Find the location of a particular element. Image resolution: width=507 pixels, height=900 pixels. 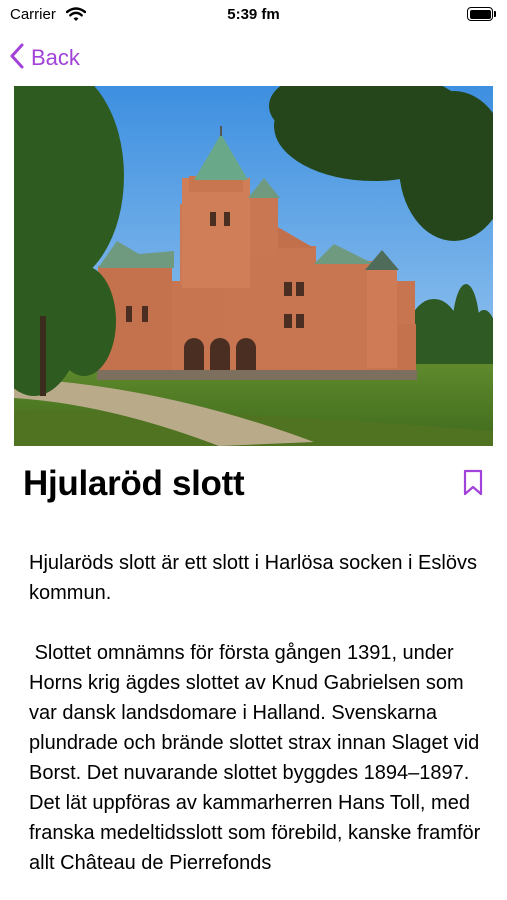

chevron-left-icon is located at coordinates (17, 58).